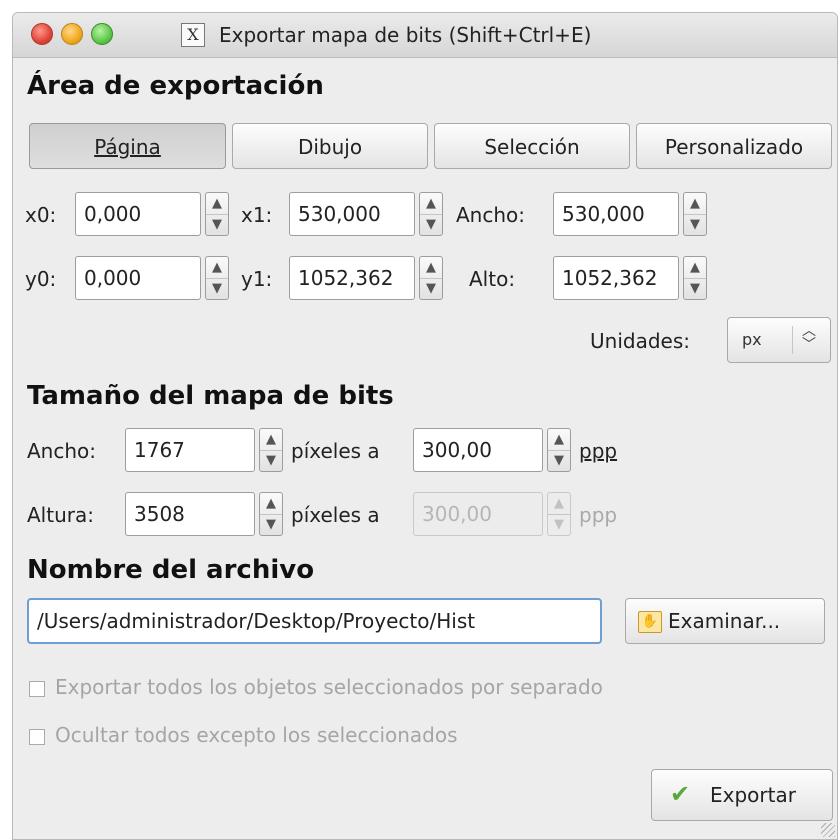  I want to click on width-area-label: Ancho:, so click(491, 215).